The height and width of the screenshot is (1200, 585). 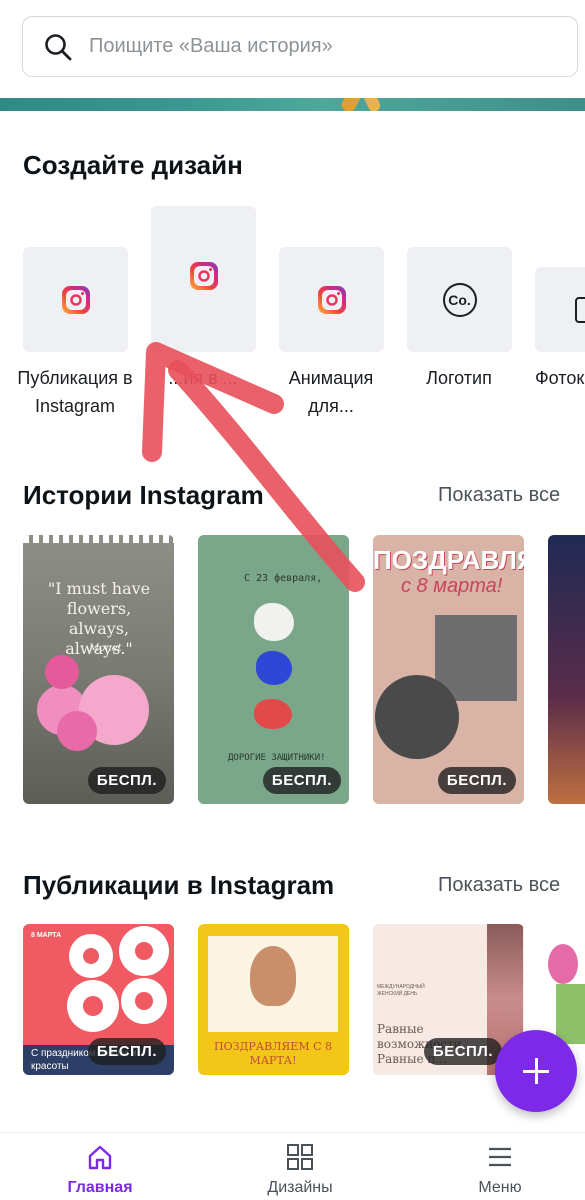 I want to click on create-fab-button, so click(x=536, y=1071).